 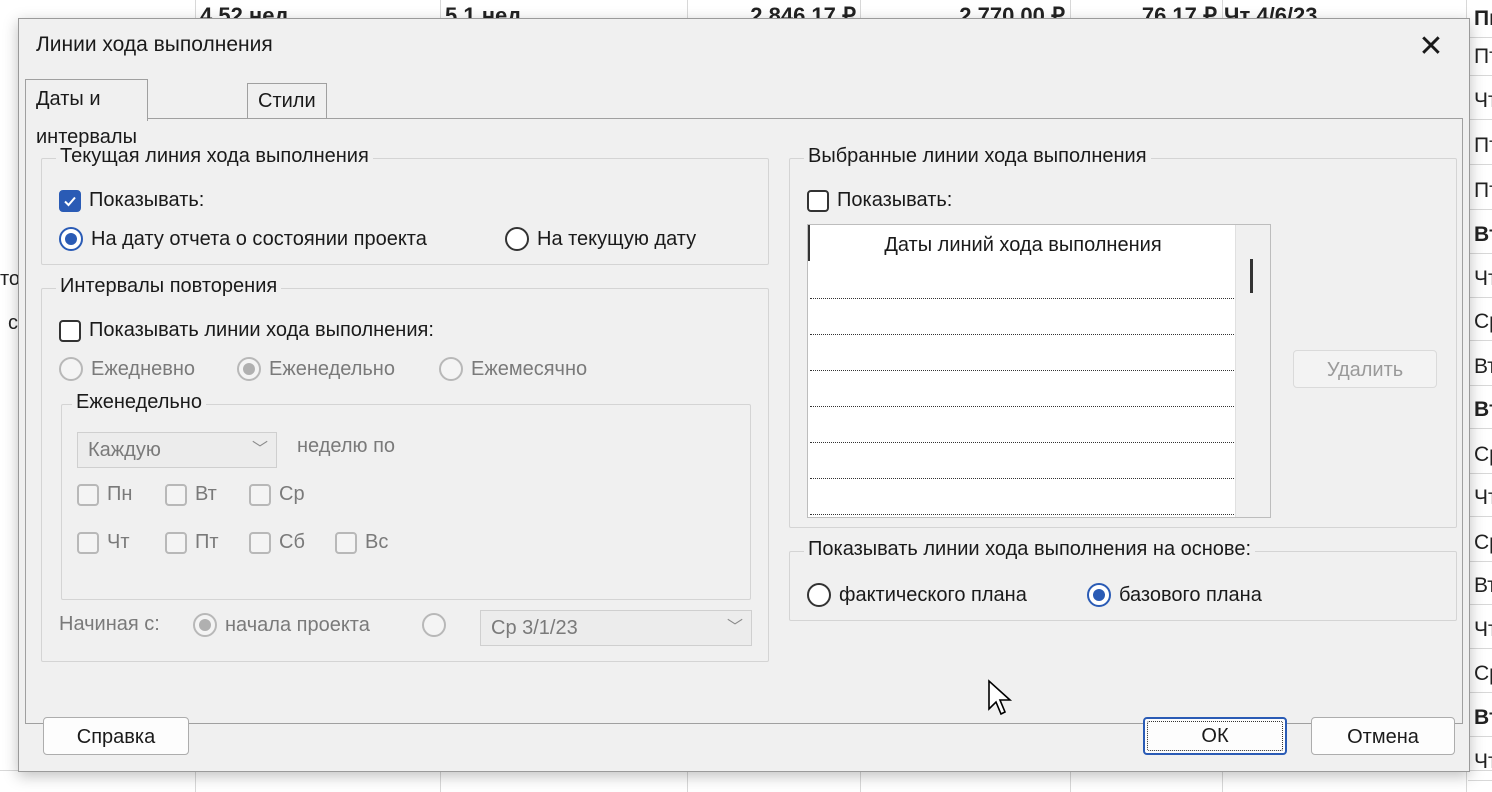 What do you see at coordinates (207, 542) in the screenshot?
I see `checkbox-label: Пт` at bounding box center [207, 542].